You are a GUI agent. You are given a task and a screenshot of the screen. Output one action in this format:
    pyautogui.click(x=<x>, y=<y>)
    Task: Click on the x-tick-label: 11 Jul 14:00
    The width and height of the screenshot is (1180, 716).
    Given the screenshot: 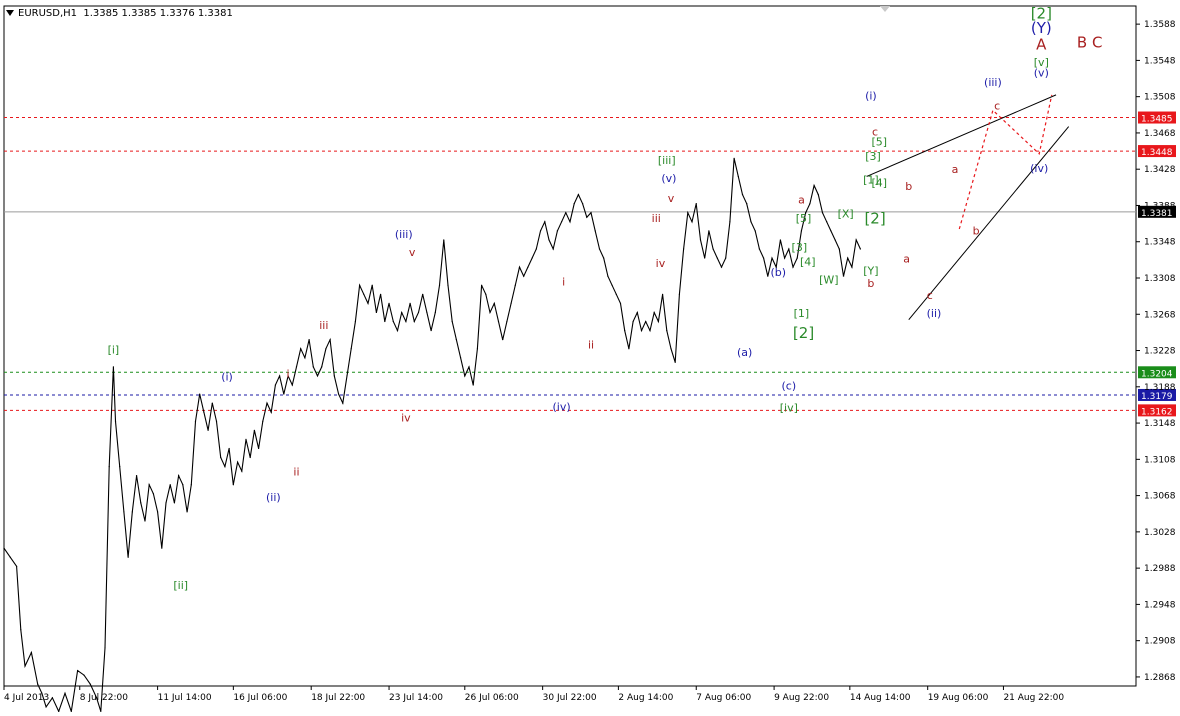 What is the action you would take?
    pyautogui.click(x=185, y=698)
    